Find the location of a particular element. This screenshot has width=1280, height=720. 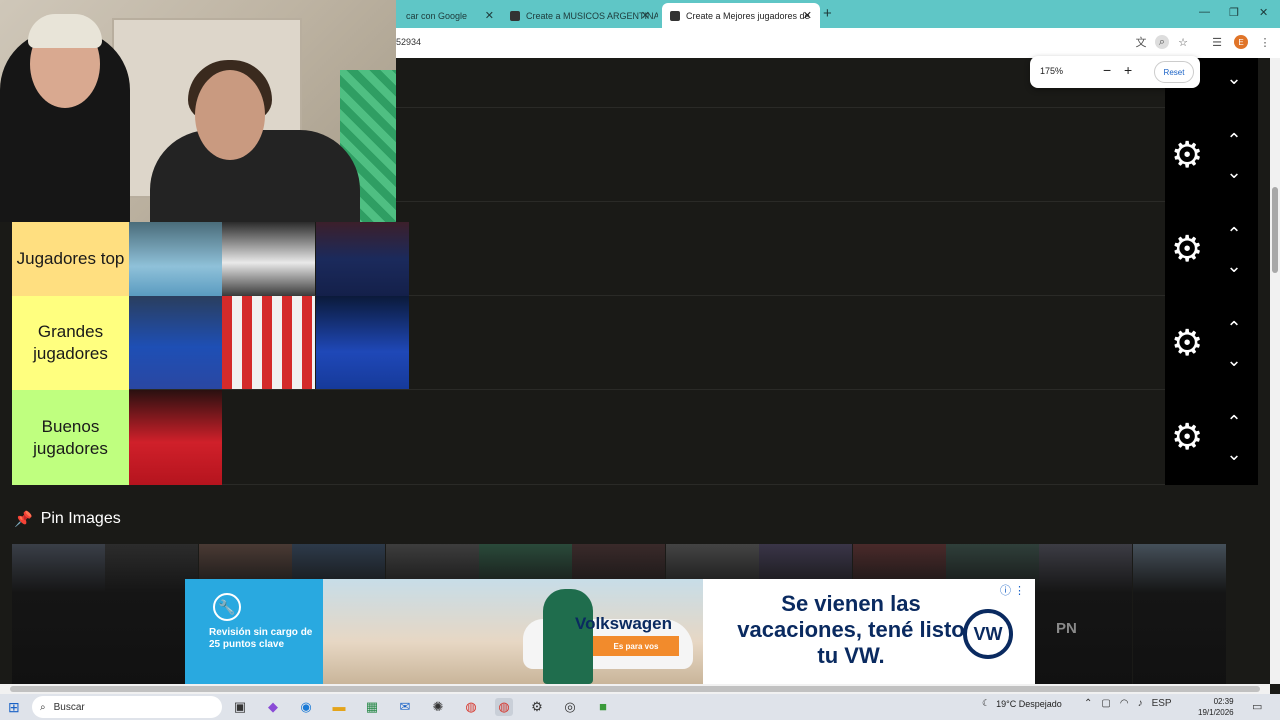

player-image-chelsea is located at coordinates (362, 342).